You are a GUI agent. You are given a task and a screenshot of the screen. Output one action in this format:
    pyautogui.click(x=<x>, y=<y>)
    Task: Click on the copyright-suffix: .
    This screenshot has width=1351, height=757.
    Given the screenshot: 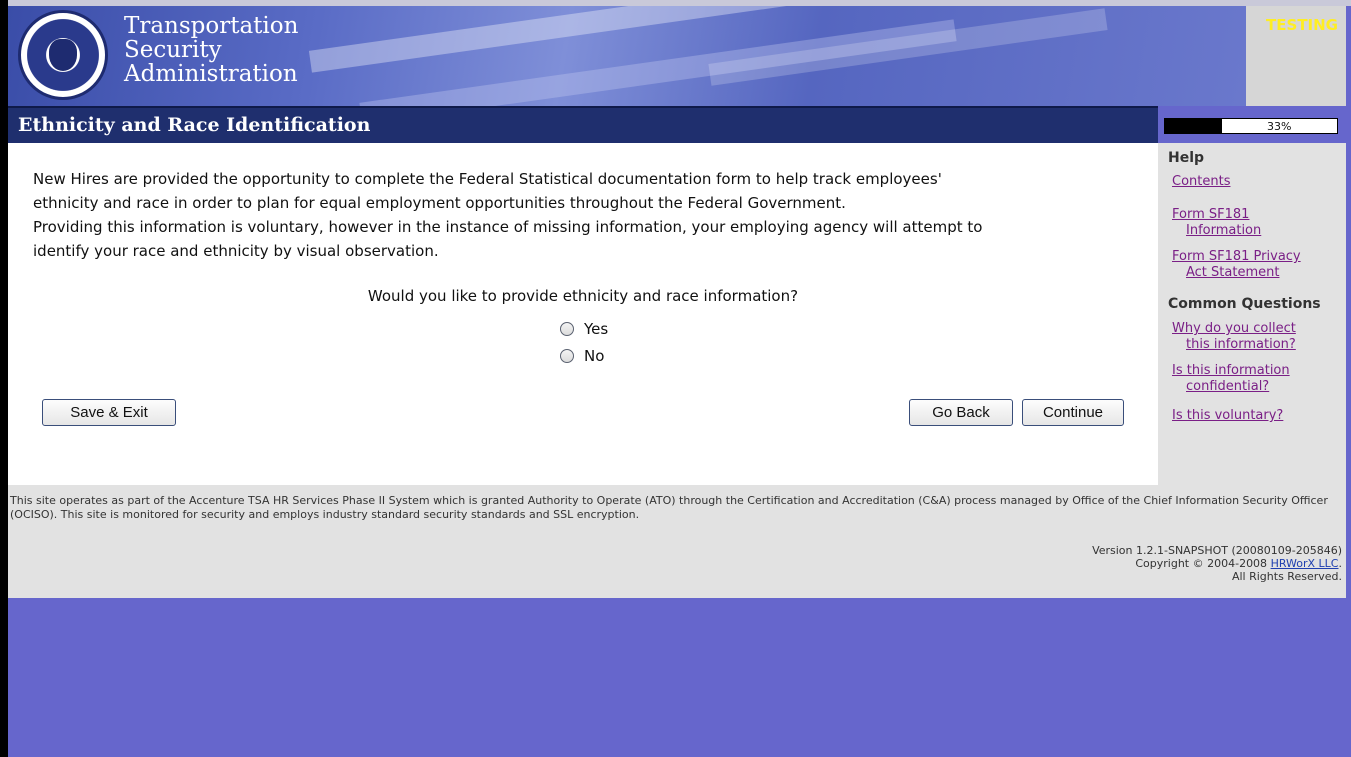 What is the action you would take?
    pyautogui.click(x=1340, y=563)
    